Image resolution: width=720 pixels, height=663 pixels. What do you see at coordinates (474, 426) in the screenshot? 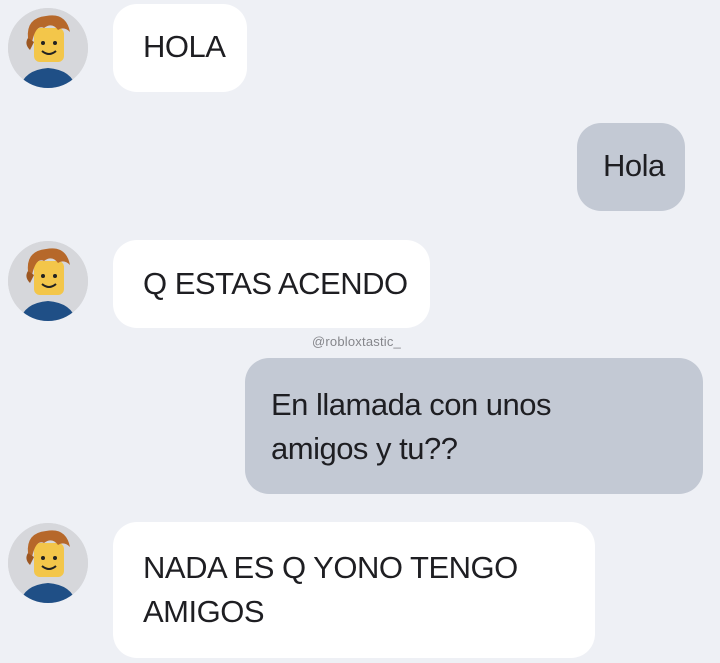
I see `message-bubble-outgoing: En llamada con unos amigos y tu??` at bounding box center [474, 426].